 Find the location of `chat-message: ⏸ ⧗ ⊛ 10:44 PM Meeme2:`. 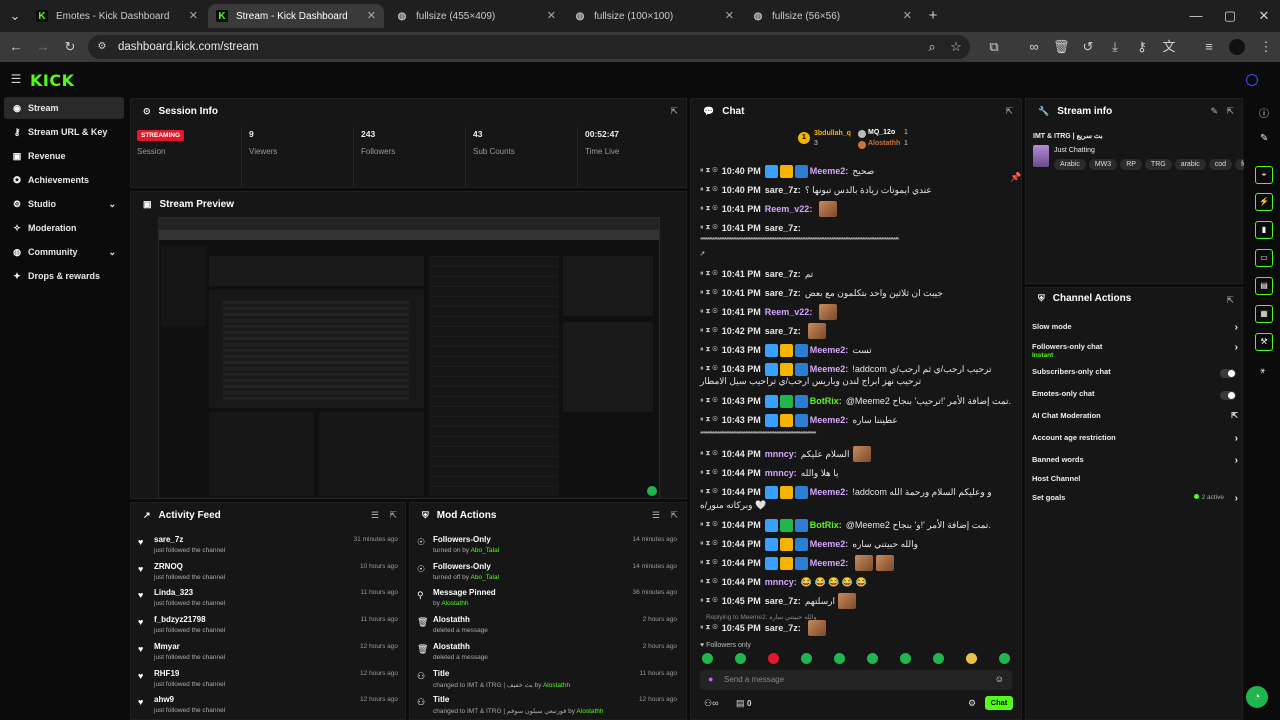

chat-message: ⏸ ⧗ ⊛ 10:44 PM Meeme2: is located at coordinates (860, 563).